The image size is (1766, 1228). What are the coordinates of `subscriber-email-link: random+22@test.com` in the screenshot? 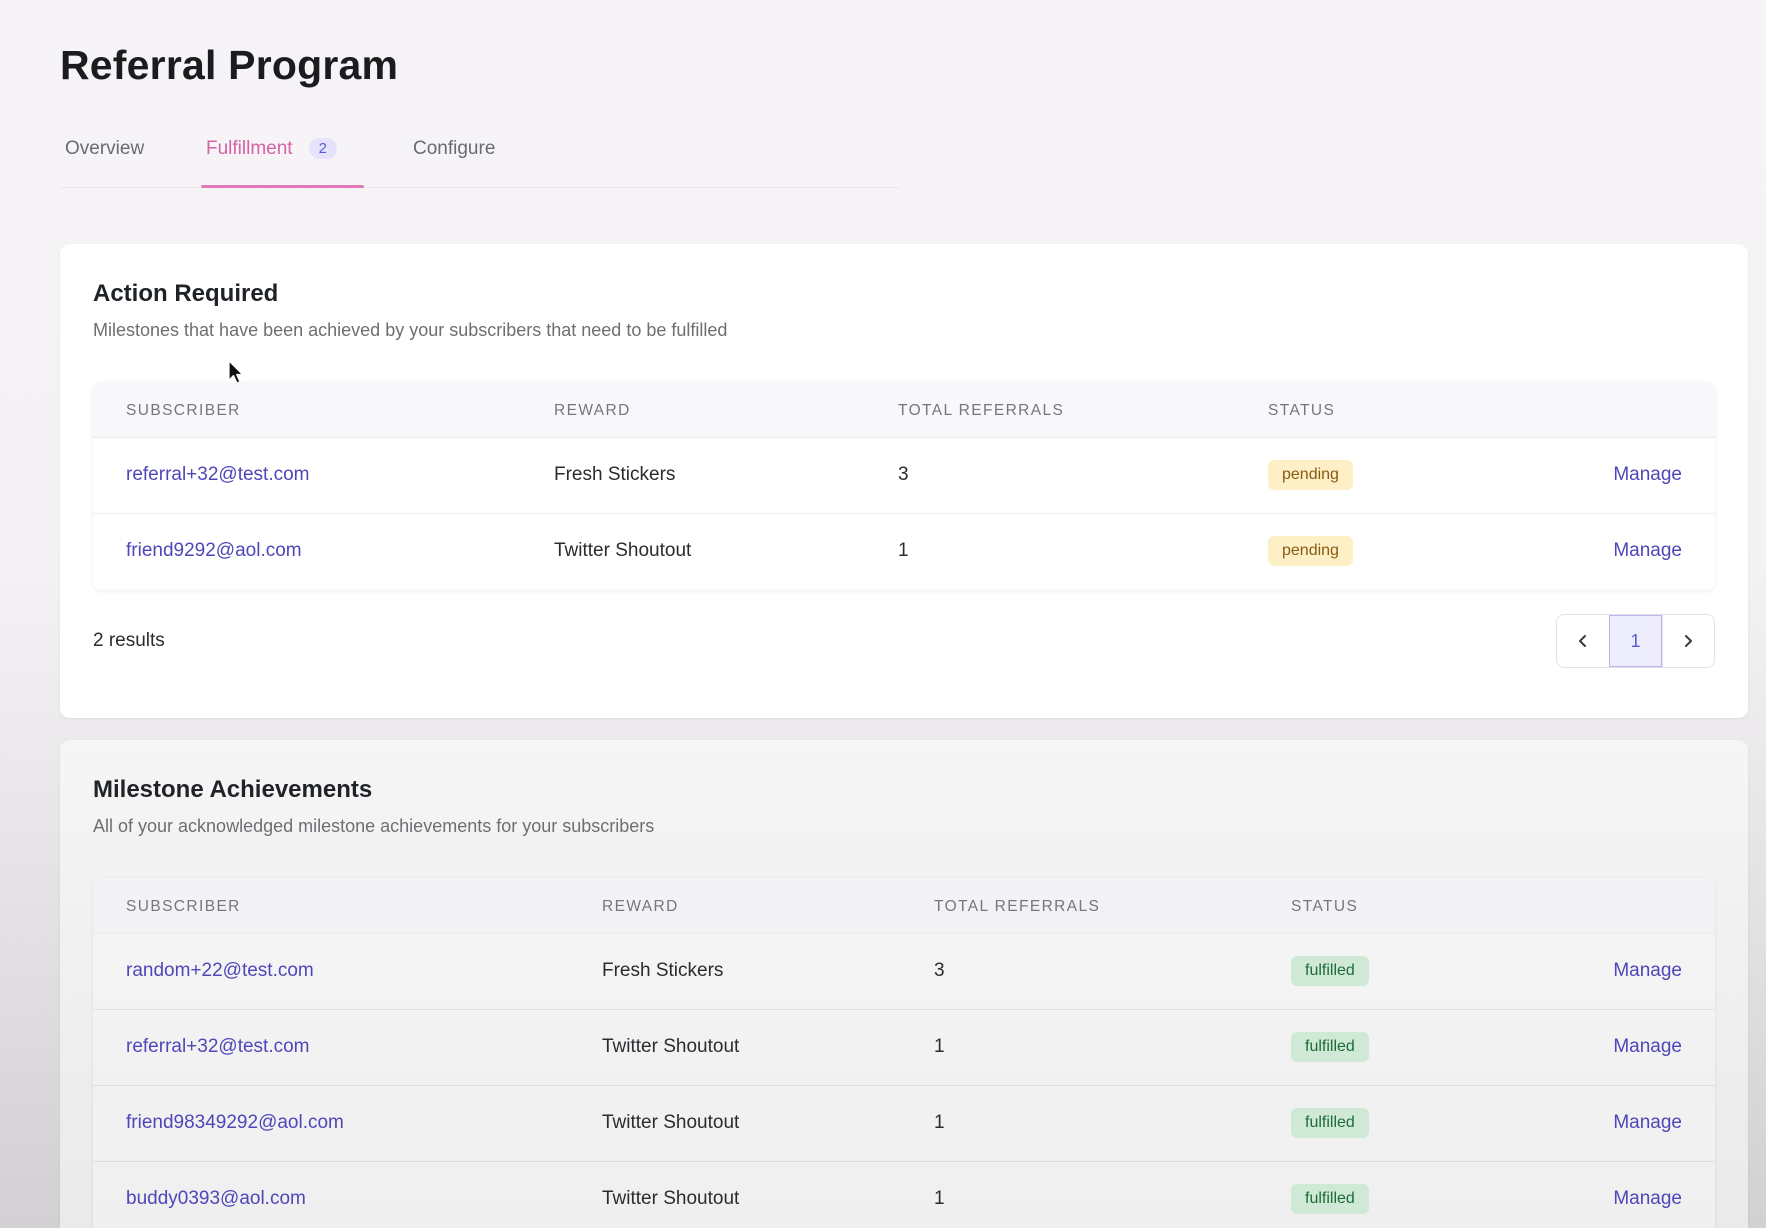 It's located at (220, 971).